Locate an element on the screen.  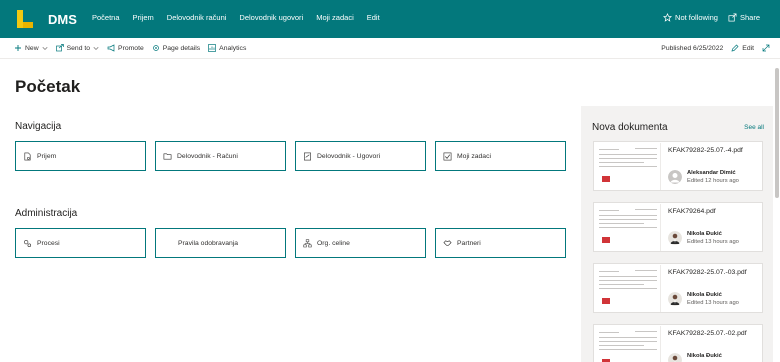
quick-link-moji-zadaci: Moji zadaci is located at coordinates (500, 156).